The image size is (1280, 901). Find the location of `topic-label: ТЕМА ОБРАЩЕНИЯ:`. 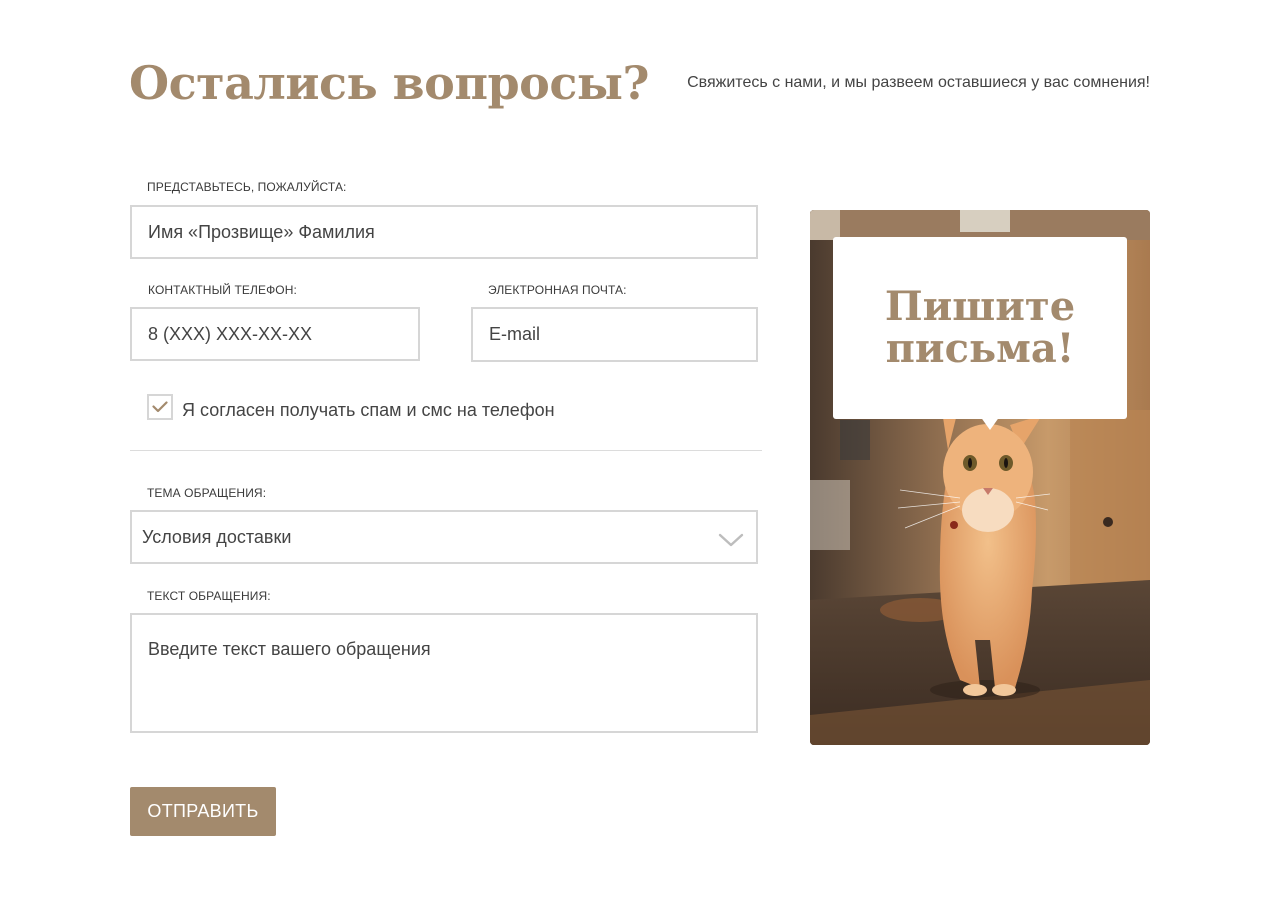

topic-label: ТЕМА ОБРАЩЕНИЯ: is located at coordinates (207, 493).